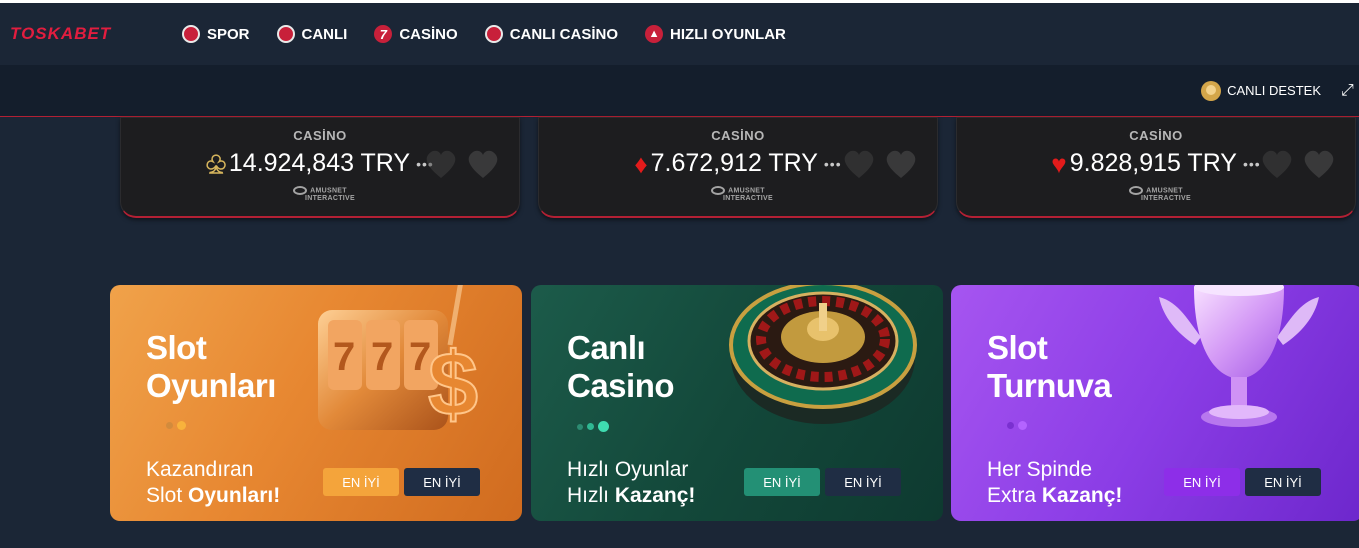  What do you see at coordinates (1153, 163) in the screenshot?
I see `jackpot-amount: 9.828,915 TRY` at bounding box center [1153, 163].